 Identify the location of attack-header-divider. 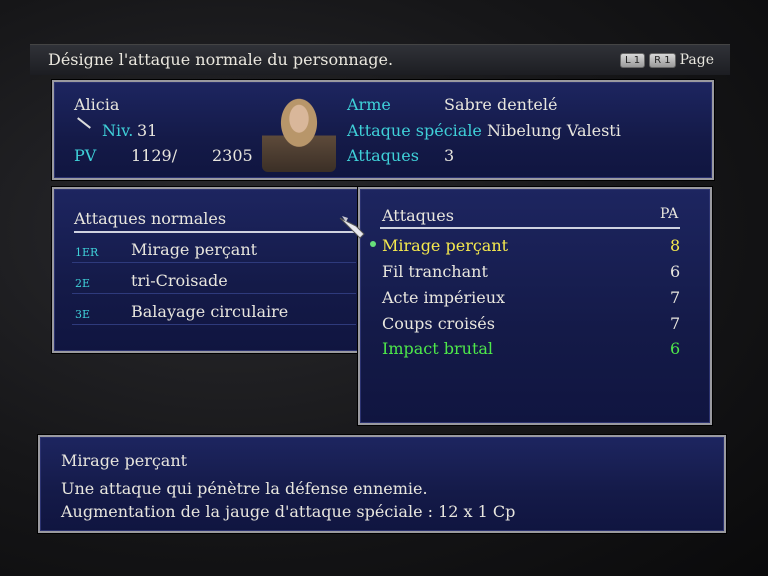
(530, 228).